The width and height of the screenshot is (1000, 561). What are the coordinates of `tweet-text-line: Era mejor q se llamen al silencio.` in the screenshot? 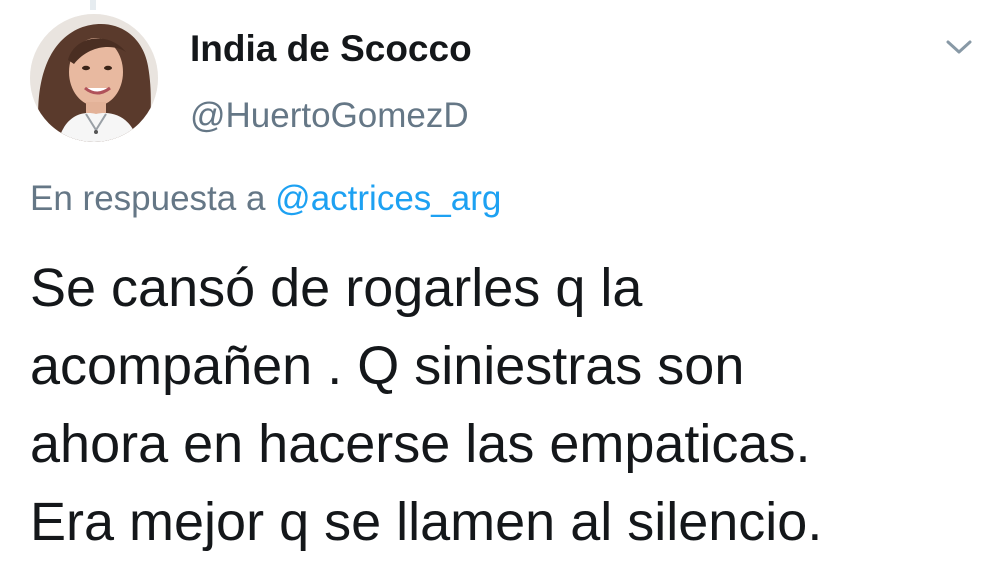 It's located at (426, 522).